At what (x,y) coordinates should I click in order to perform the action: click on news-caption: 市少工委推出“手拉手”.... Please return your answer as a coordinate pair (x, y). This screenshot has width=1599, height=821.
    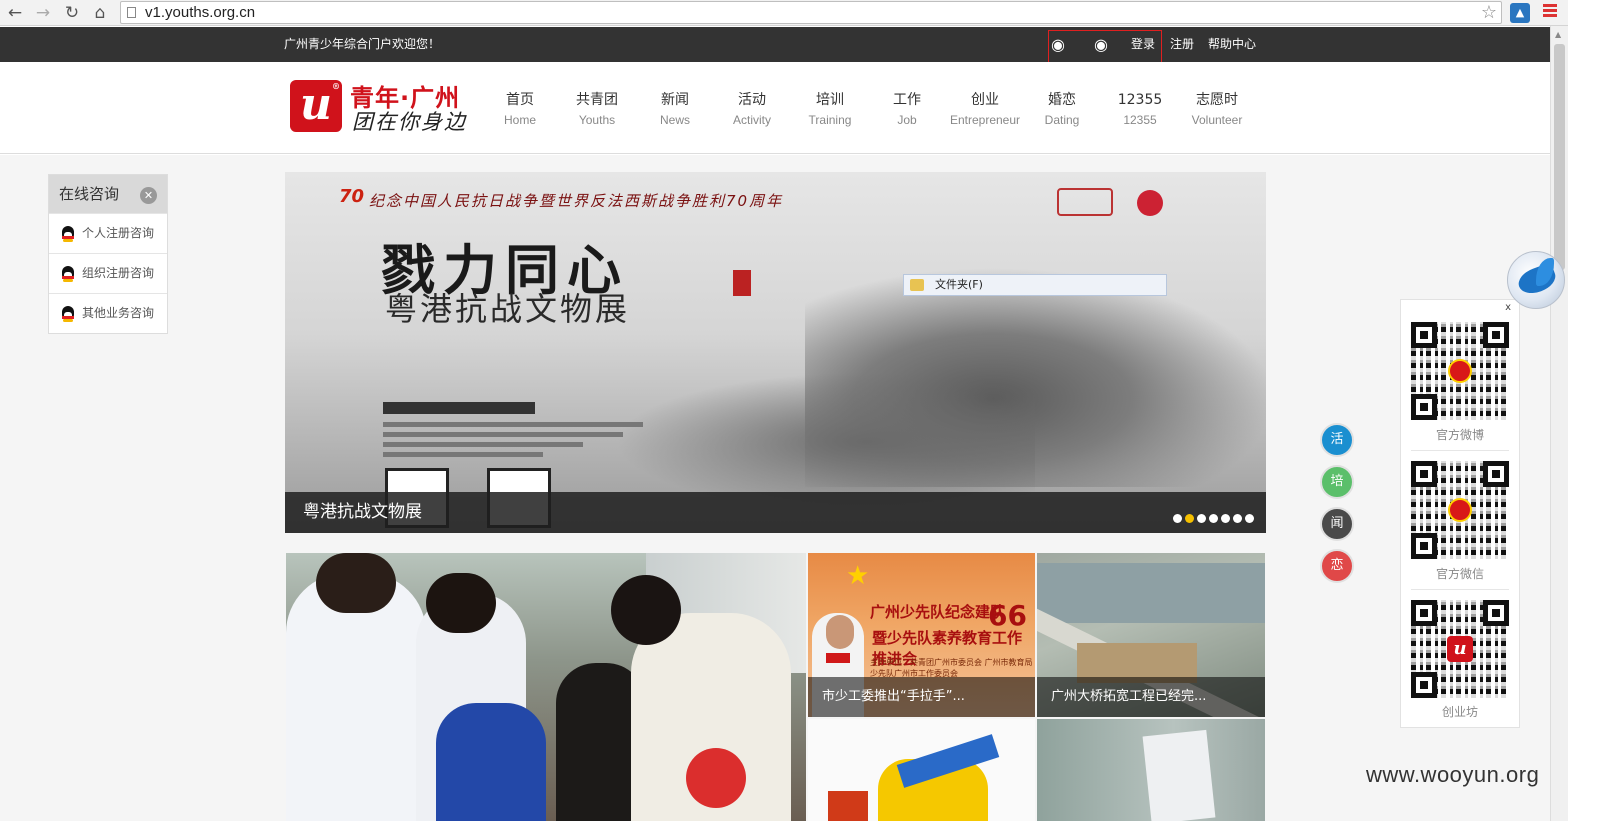
    Looking at the image, I should click on (921, 697).